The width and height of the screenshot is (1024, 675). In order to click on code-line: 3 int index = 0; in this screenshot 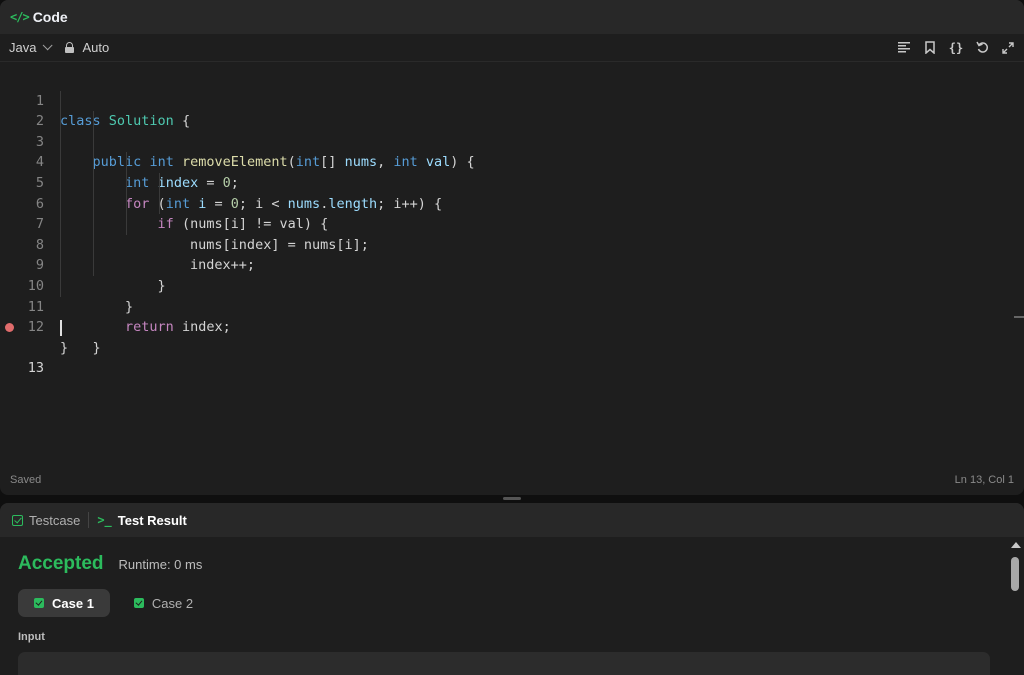, I will do `click(512, 151)`.